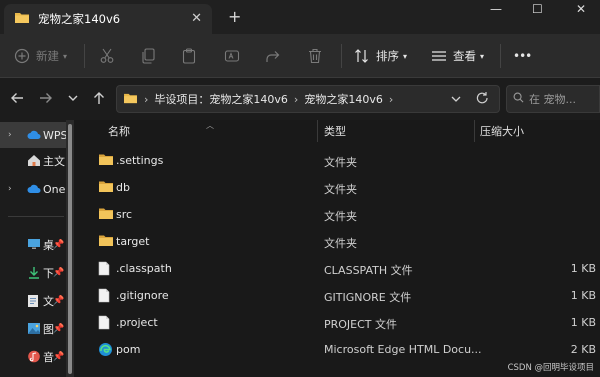  I want to click on file-row: src 文件夹, so click(337, 214).